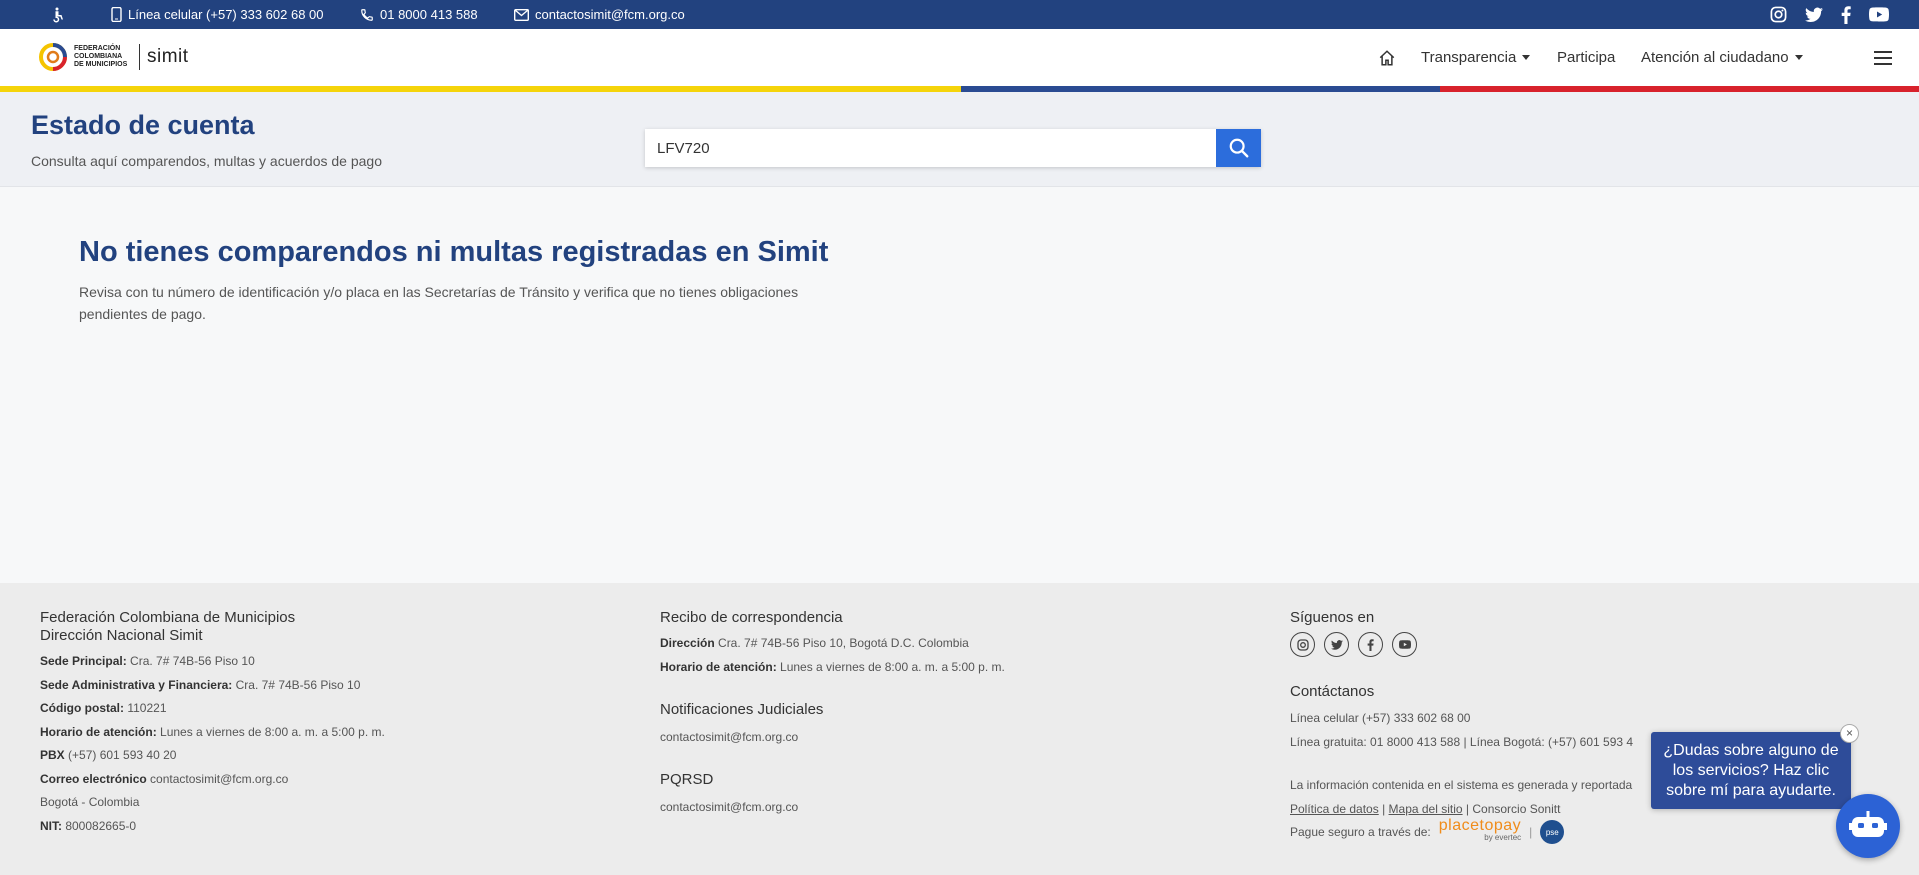  What do you see at coordinates (116, 14) in the screenshot?
I see `mobile-icon` at bounding box center [116, 14].